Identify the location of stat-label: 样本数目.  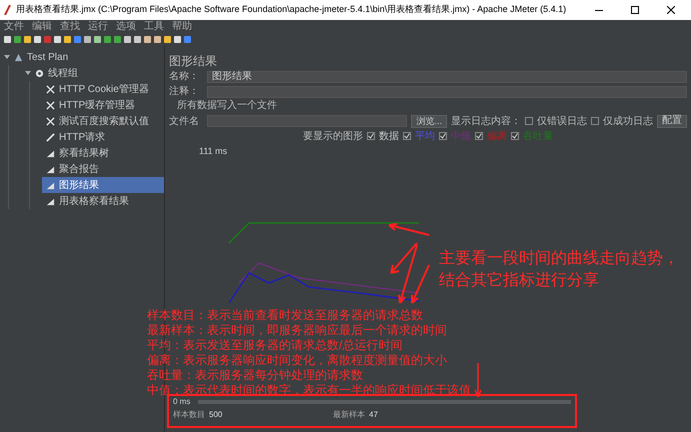
(189, 415).